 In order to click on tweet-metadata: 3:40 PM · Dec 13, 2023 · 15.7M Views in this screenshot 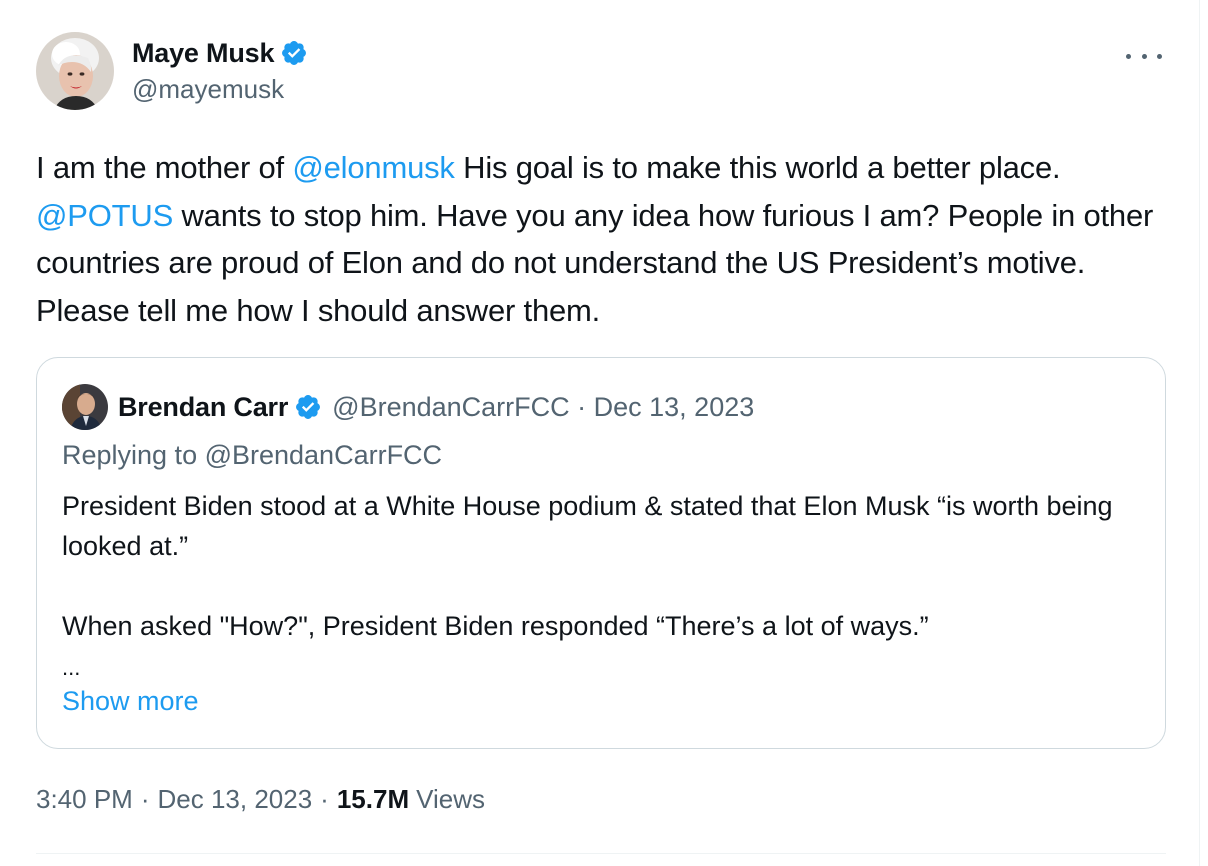, I will do `click(260, 799)`.